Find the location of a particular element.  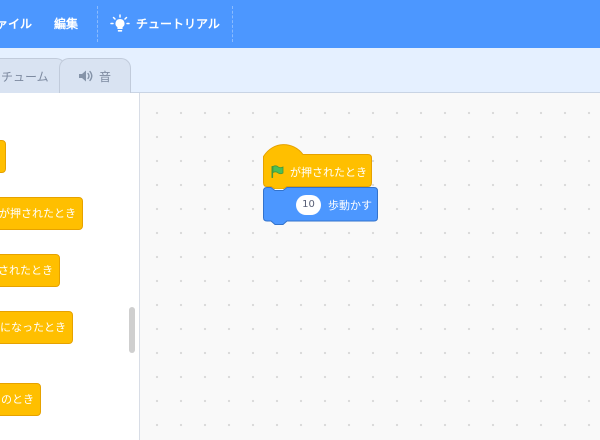

lightbulb-icon is located at coordinates (120, 24).